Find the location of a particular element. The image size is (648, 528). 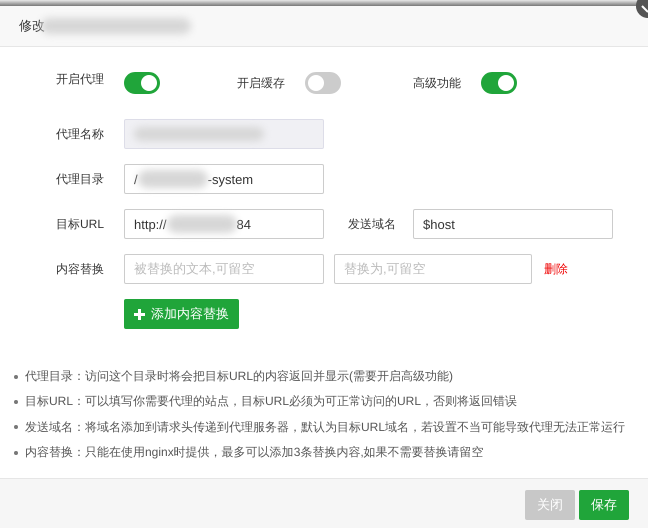

help-note: 目标URL：可以填写你需要代理的站点，目标URL必须为可正常访问的URL，否则将返回错误 is located at coordinates (271, 401).